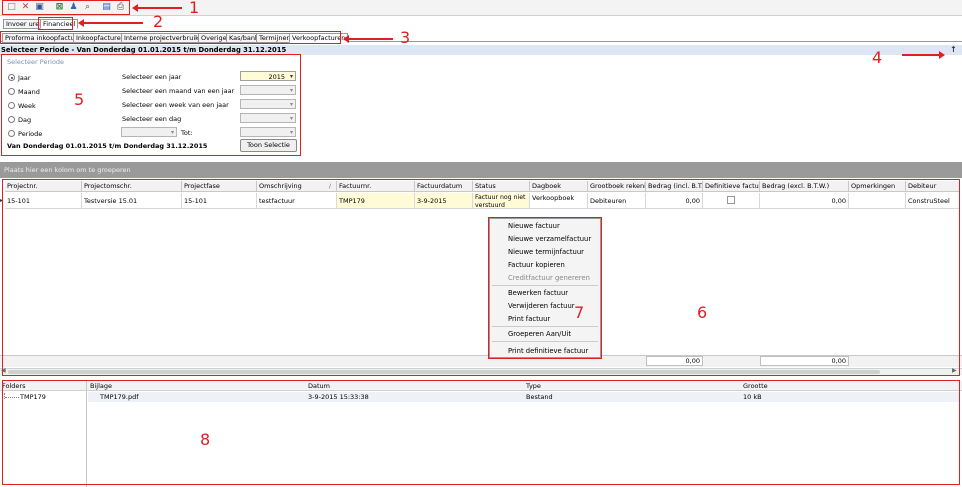 Image resolution: width=962 pixels, height=487 pixels. Describe the element at coordinates (158, 21) in the screenshot. I see `annotation-2: 2` at that location.